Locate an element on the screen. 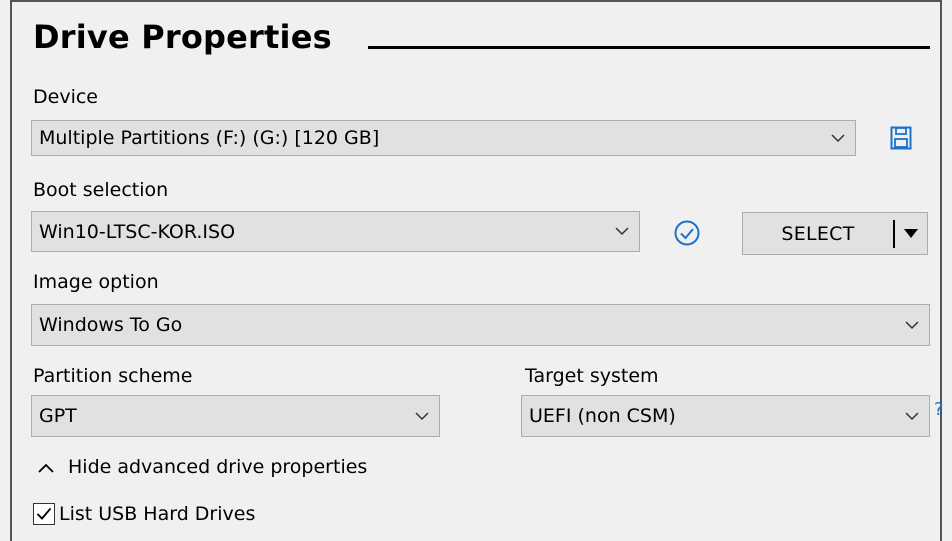  select-button: SELECT is located at coordinates (835, 233).